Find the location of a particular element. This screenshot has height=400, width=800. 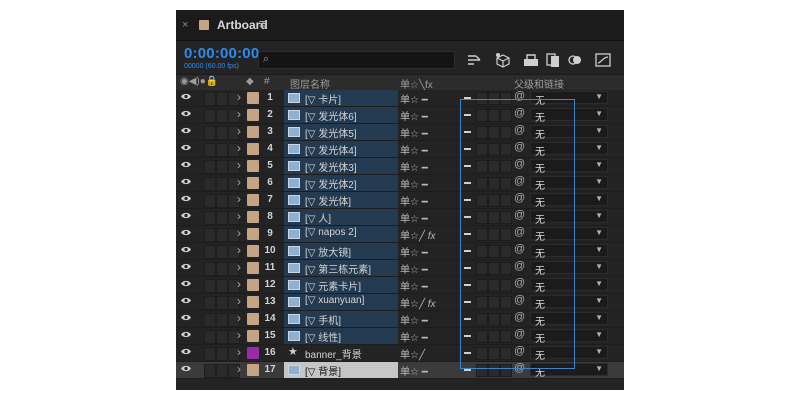

shy-layers-icon is located at coordinates (531, 60).